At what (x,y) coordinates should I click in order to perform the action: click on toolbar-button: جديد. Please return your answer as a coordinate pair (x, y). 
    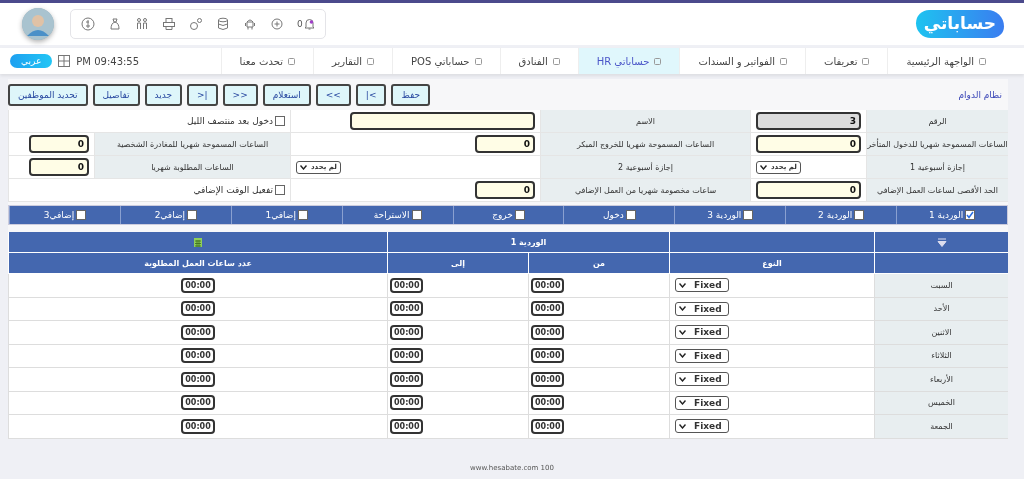
    Looking at the image, I should click on (163, 95).